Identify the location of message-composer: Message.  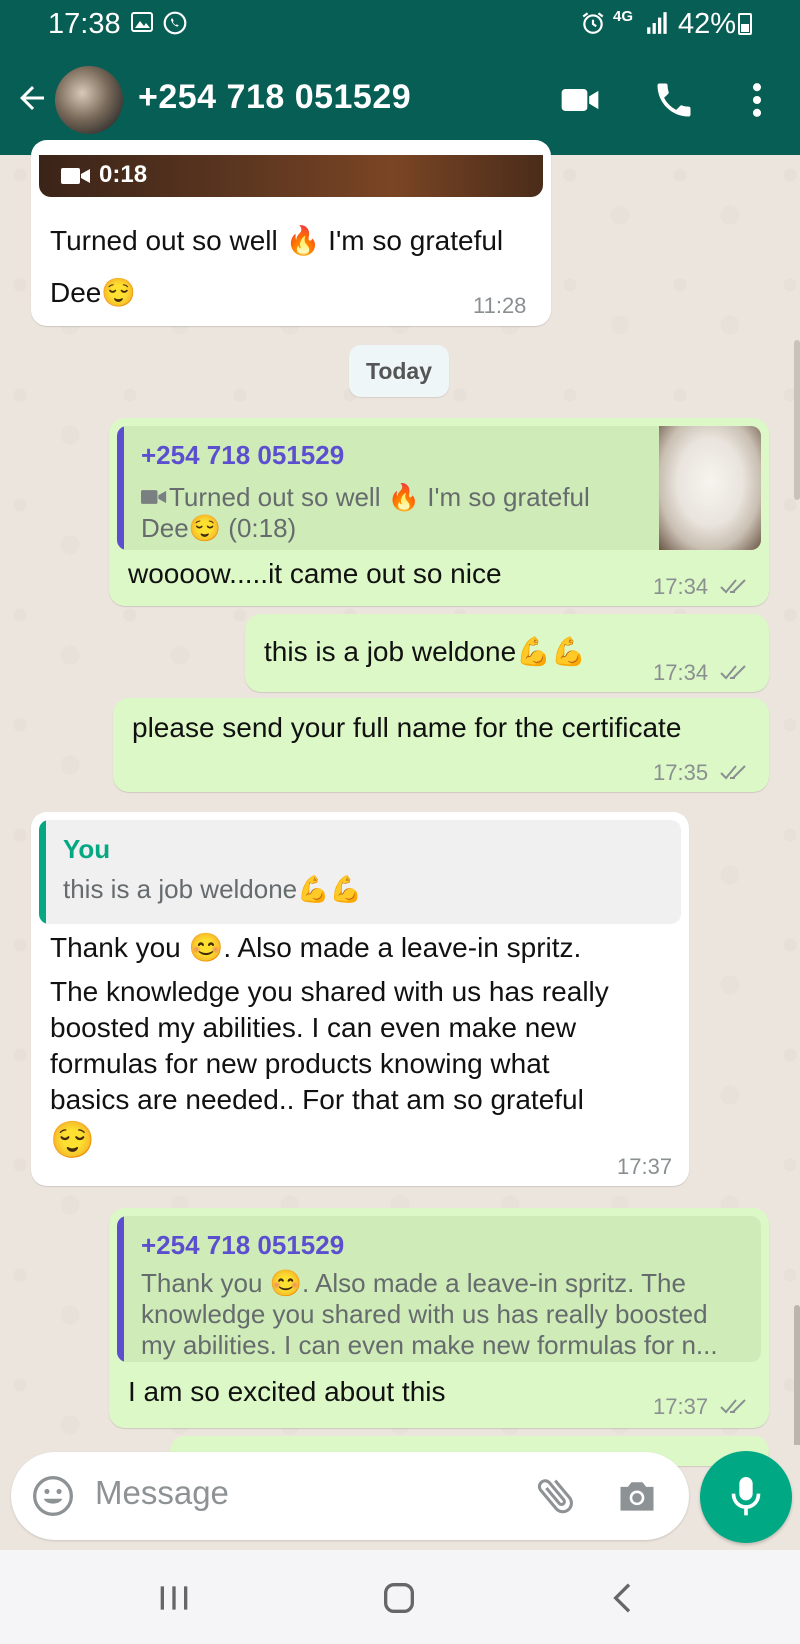
(350, 1496).